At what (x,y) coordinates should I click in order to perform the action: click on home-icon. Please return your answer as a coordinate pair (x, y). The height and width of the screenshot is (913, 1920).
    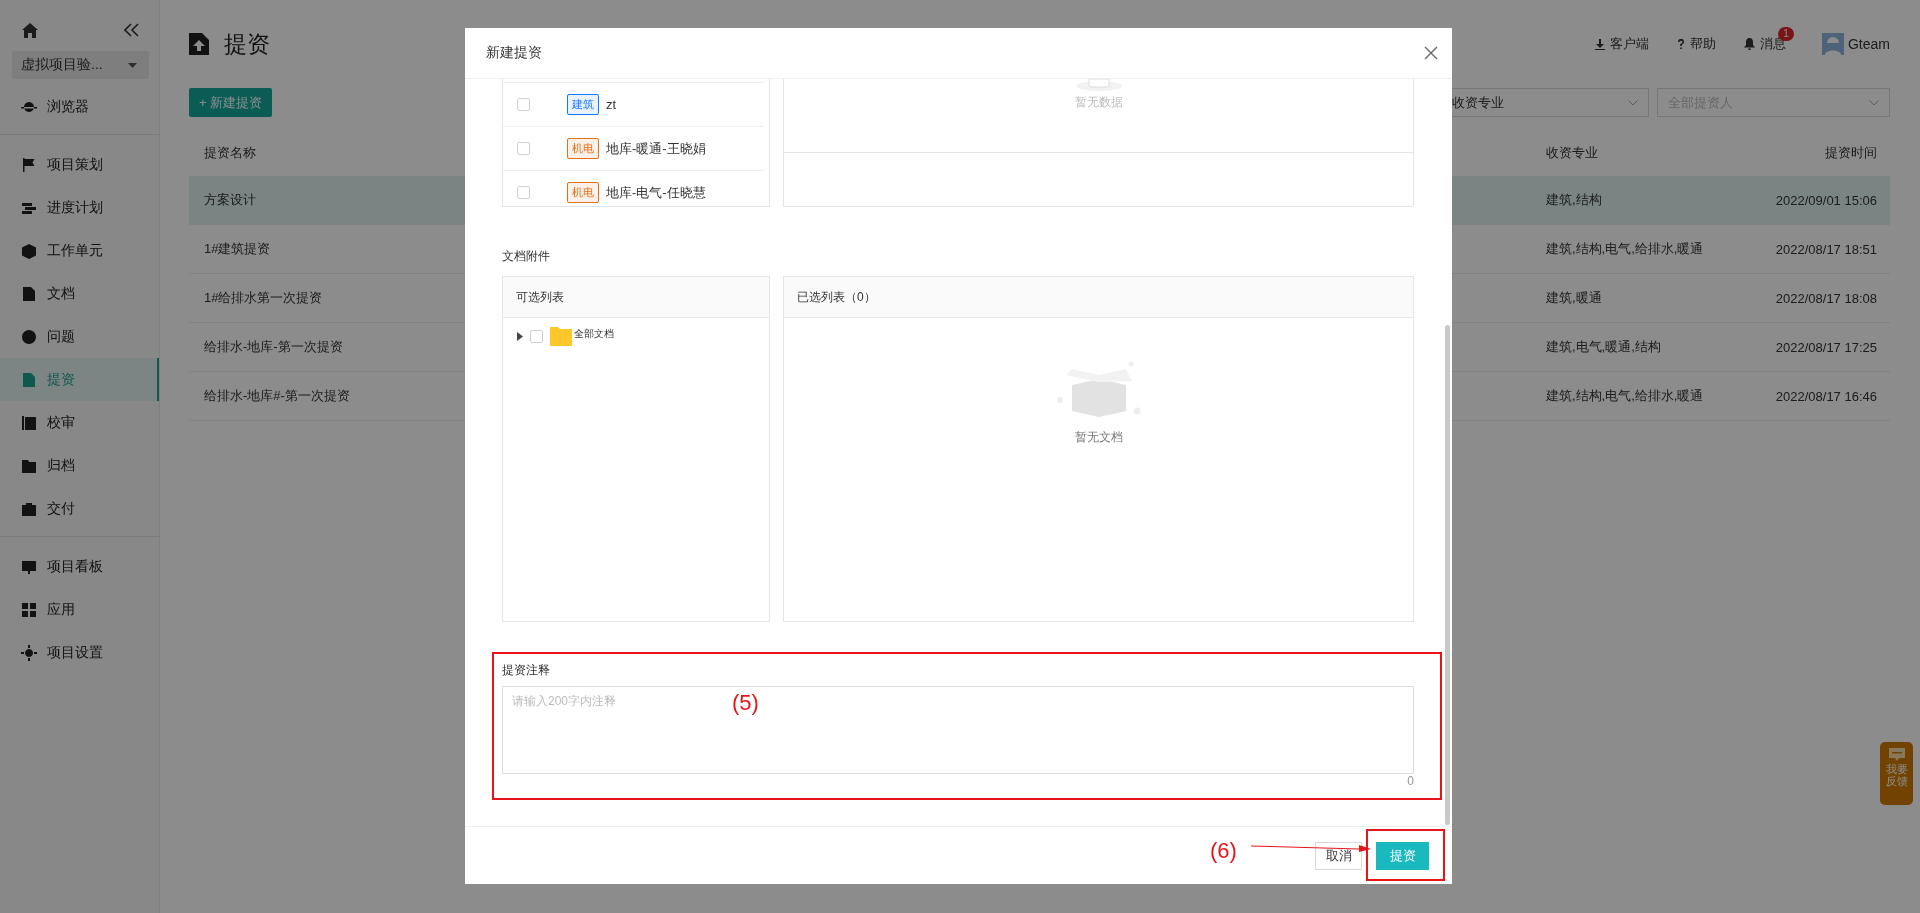
    Looking at the image, I should click on (30, 30).